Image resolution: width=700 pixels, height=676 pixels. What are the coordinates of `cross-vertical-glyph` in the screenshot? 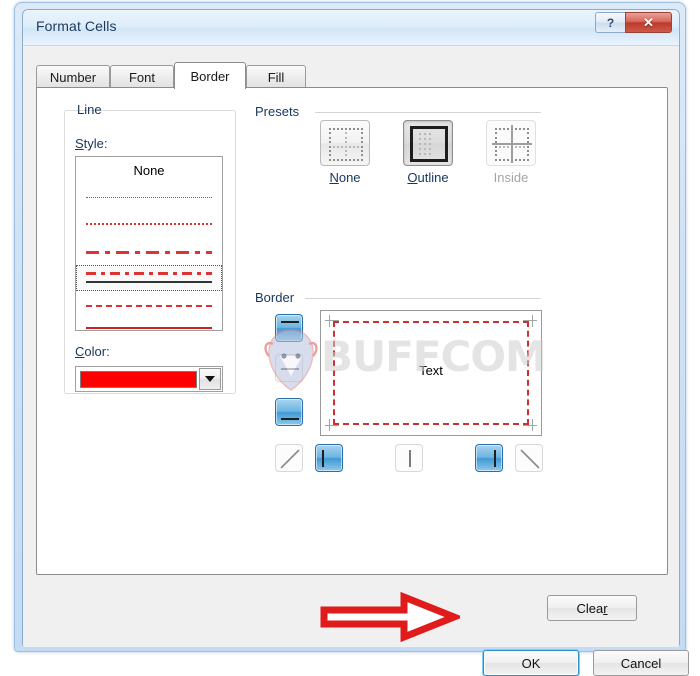 It's located at (512, 144).